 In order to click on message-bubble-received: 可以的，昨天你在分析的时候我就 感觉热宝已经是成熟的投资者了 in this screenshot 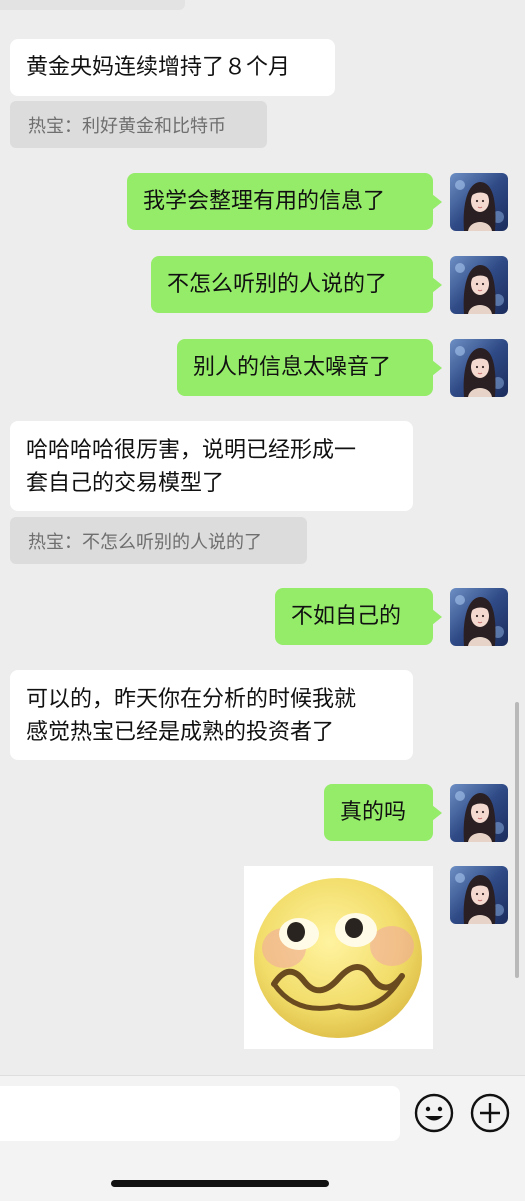, I will do `click(211, 715)`.